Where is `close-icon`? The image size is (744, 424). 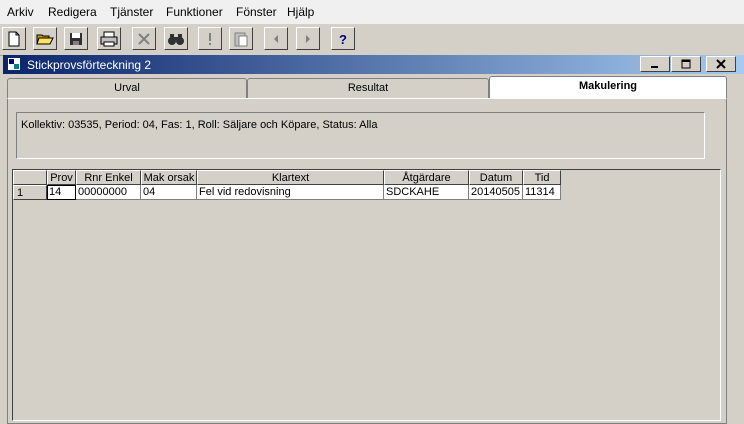 close-icon is located at coordinates (721, 64).